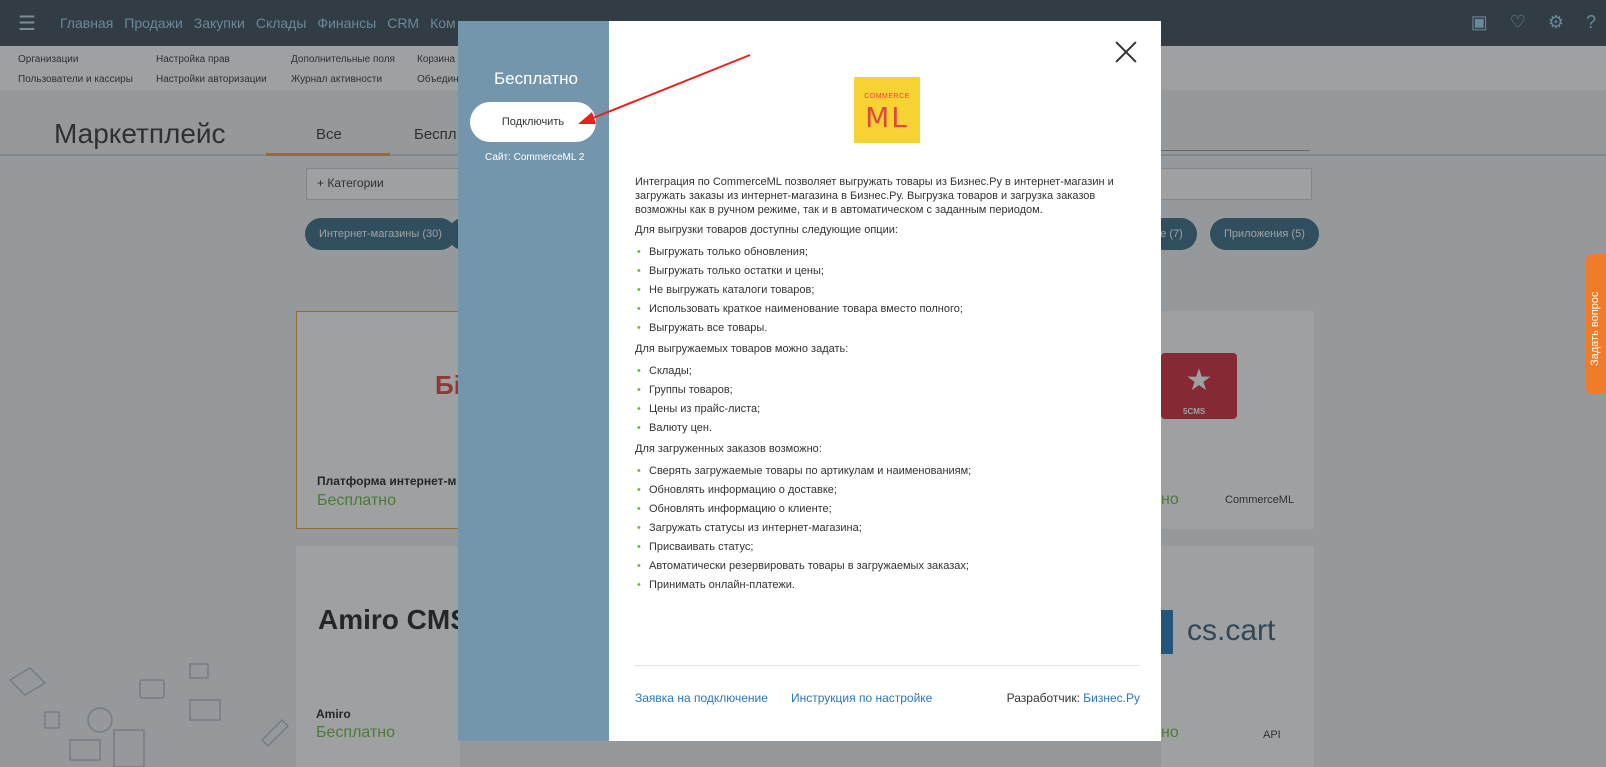 Image resolution: width=1606 pixels, height=767 pixels. What do you see at coordinates (1111, 698) in the screenshot?
I see `developer-link: Бизнес.Ру` at bounding box center [1111, 698].